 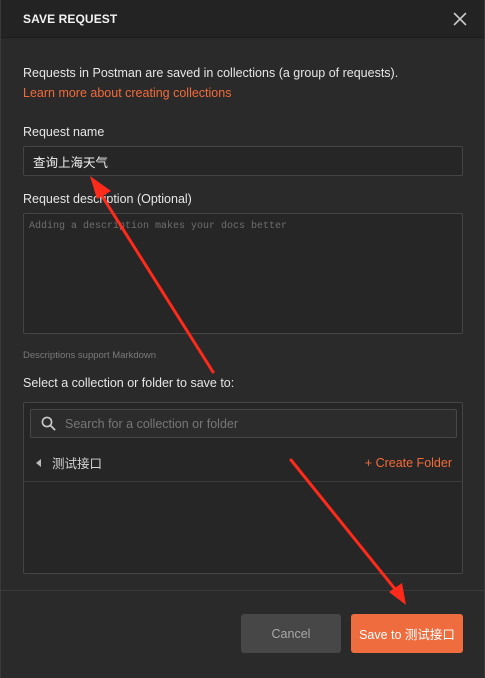 What do you see at coordinates (243, 161) in the screenshot?
I see `request-name-input` at bounding box center [243, 161].